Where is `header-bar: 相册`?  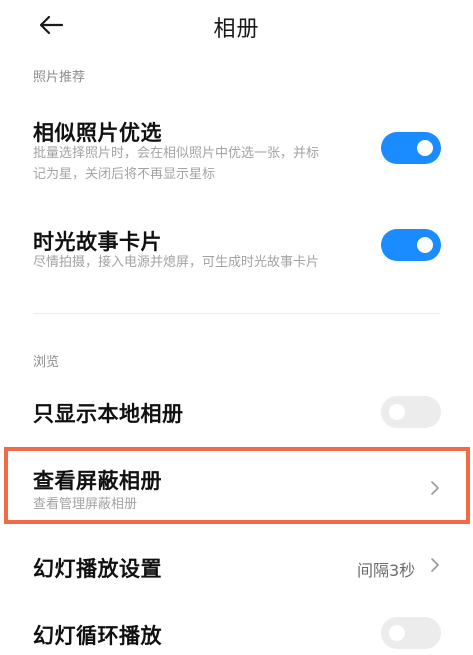 header-bar: 相册 is located at coordinates (236, 26).